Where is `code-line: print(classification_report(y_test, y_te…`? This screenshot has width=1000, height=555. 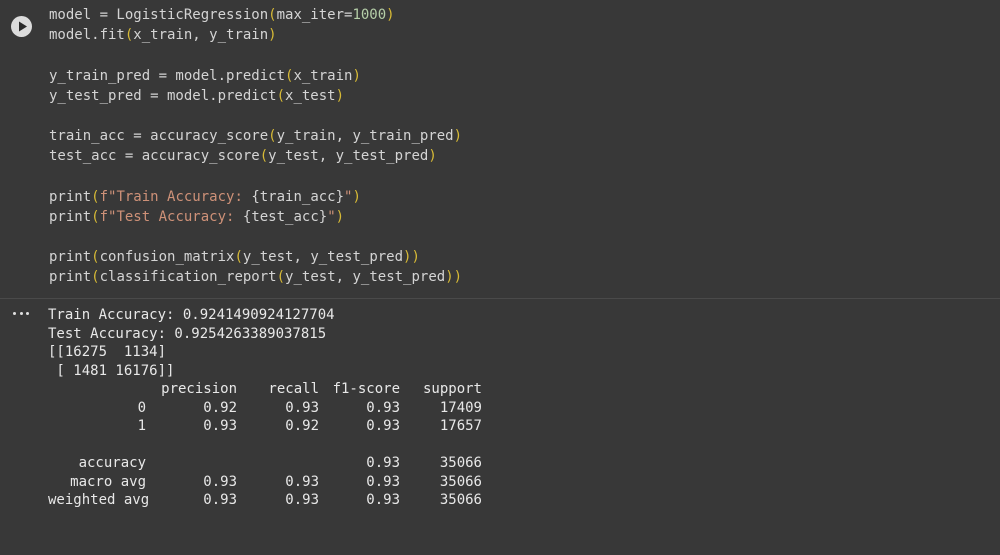 code-line: print(classification_report(y_test, y_te… is located at coordinates (524, 277).